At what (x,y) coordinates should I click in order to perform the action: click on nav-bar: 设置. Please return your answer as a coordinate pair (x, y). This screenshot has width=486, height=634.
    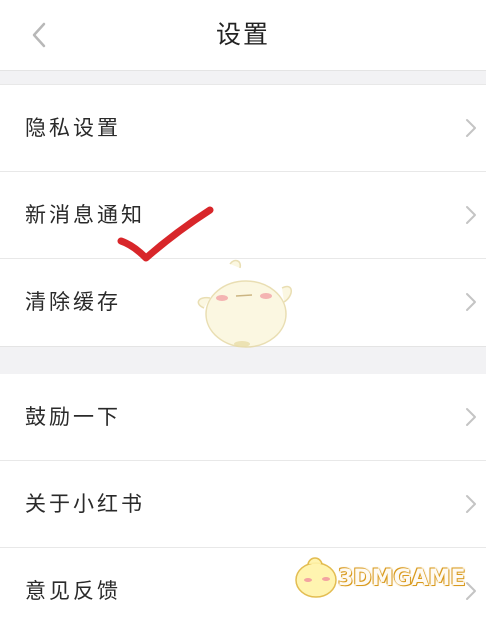
    Looking at the image, I should click on (243, 35).